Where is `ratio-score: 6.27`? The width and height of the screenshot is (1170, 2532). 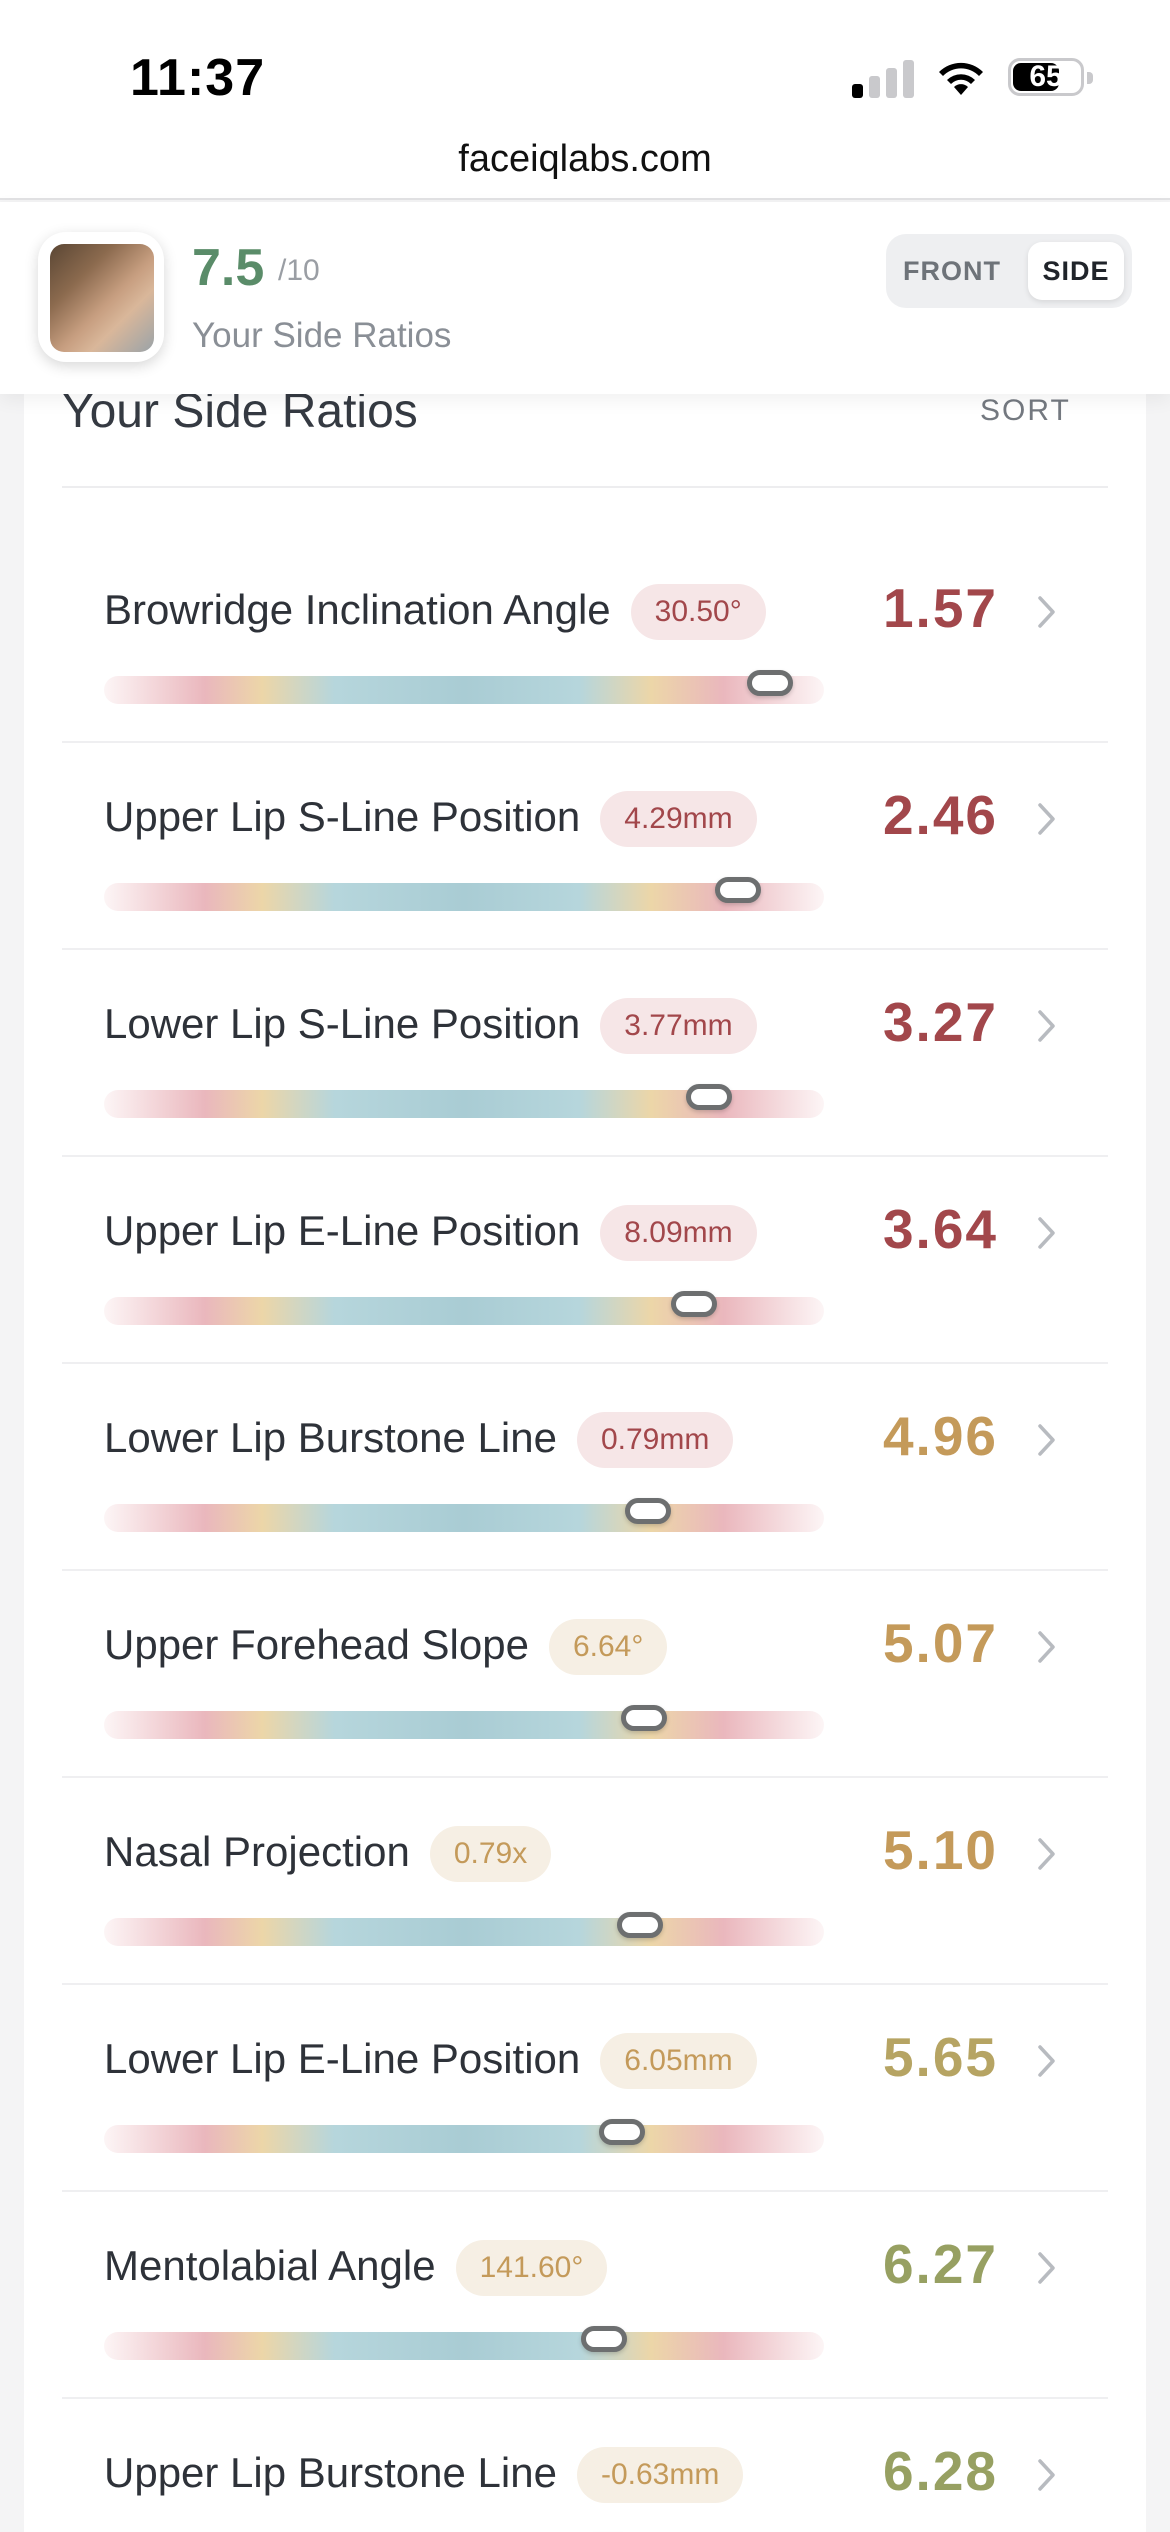
ratio-score: 6.27 is located at coordinates (940, 2264).